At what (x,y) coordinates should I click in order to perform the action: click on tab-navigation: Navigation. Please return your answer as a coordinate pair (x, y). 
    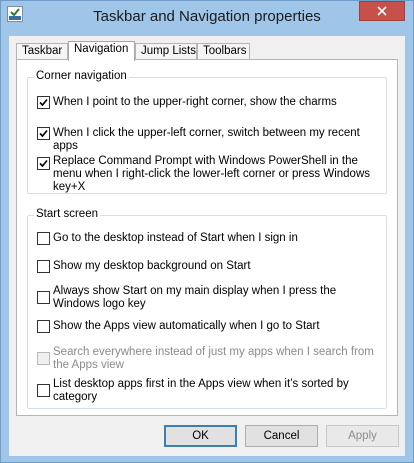
    Looking at the image, I should click on (101, 51).